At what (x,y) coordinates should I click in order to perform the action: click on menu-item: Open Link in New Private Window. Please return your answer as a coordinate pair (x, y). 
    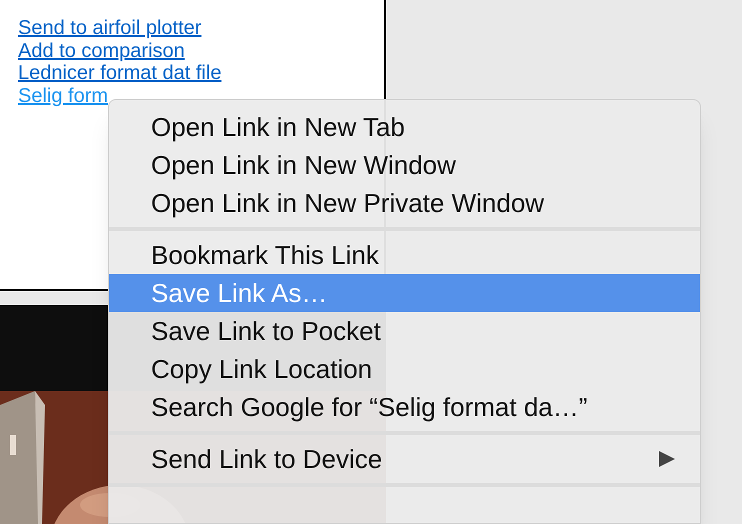
    Looking at the image, I should click on (404, 203).